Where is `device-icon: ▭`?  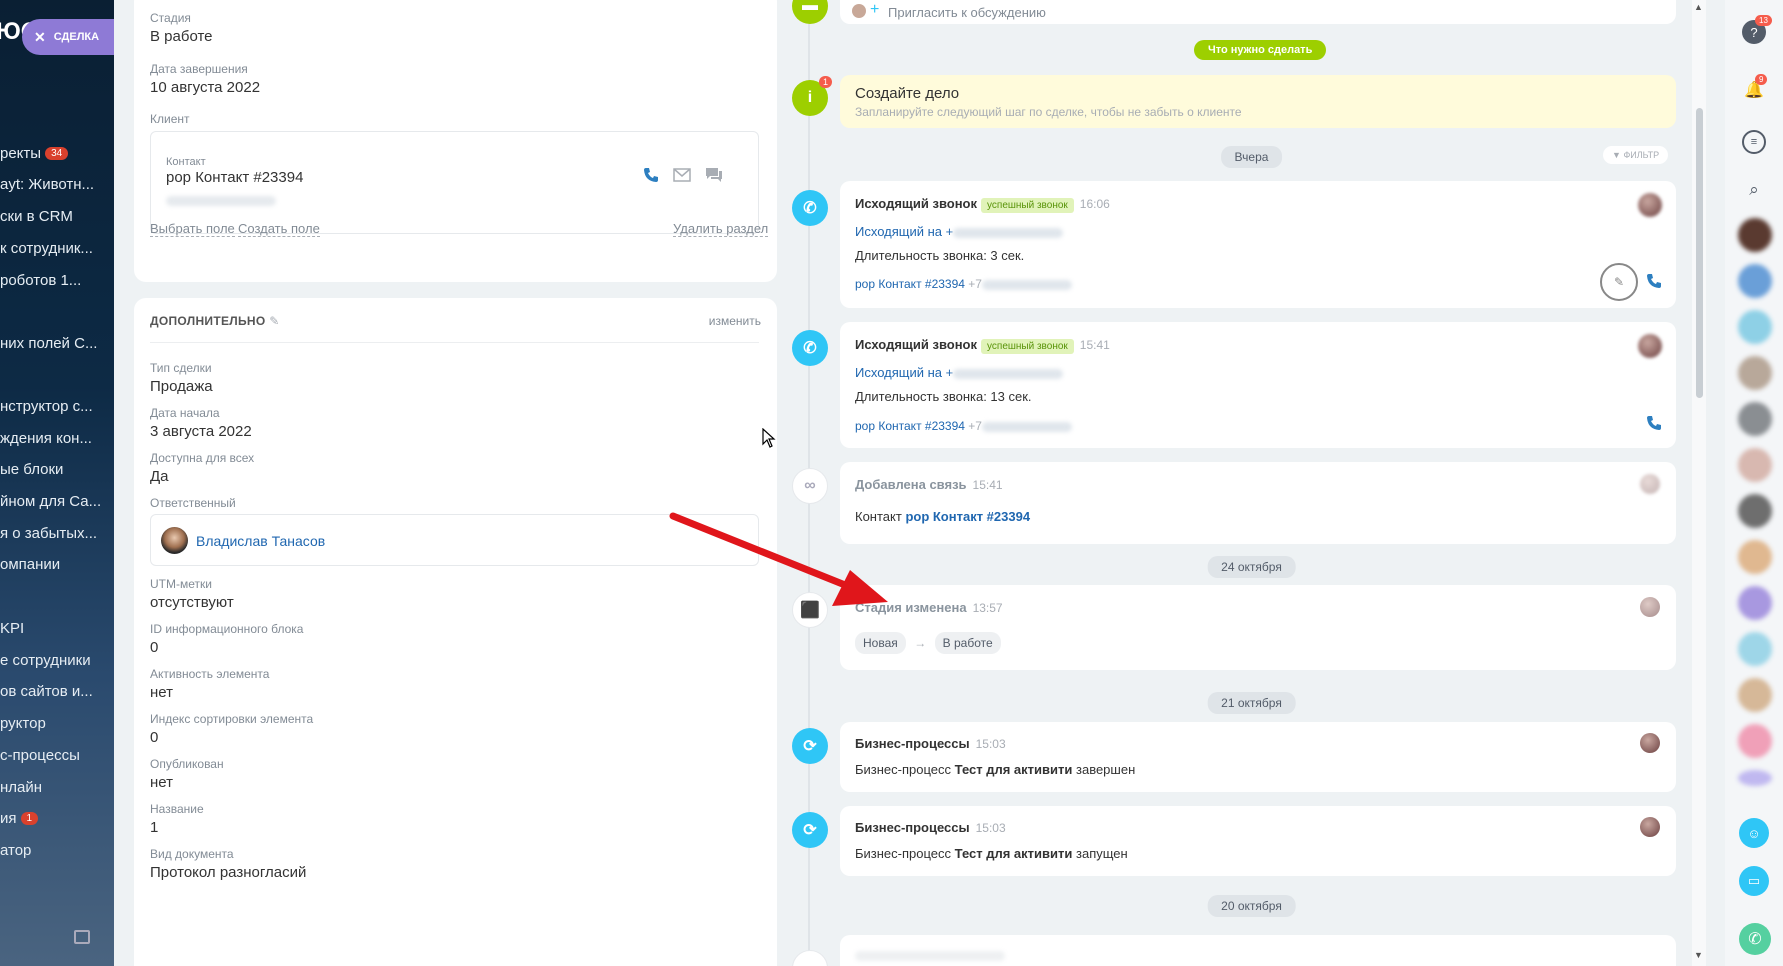
device-icon: ▭ is located at coordinates (1754, 881).